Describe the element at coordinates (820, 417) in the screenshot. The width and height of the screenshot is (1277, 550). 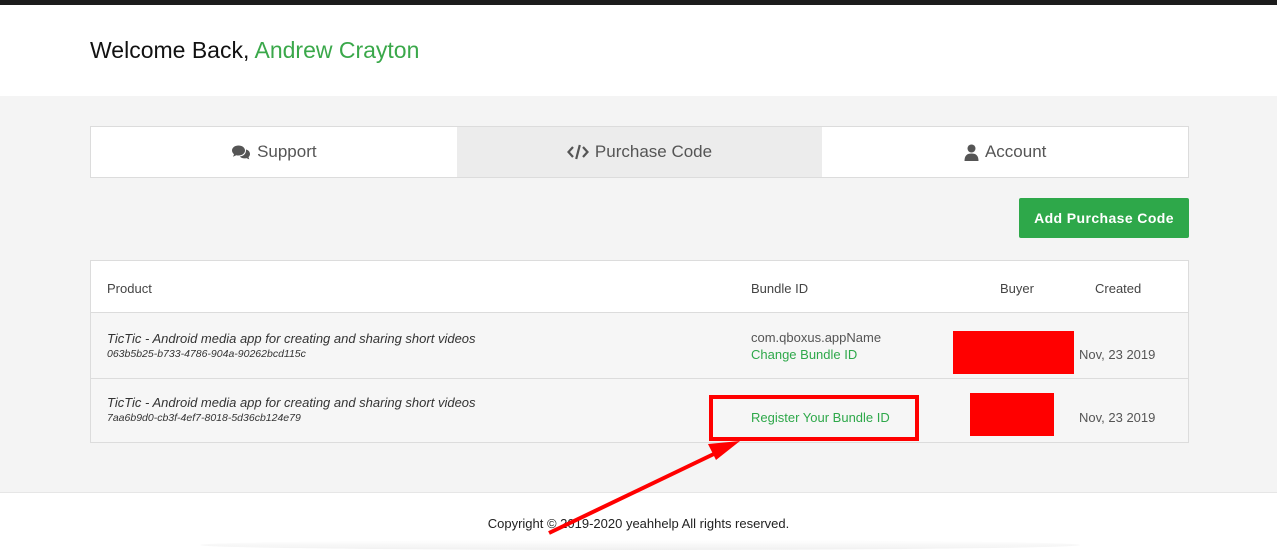
I see `register-bundle-id-link: Register Your Bundle ID` at that location.